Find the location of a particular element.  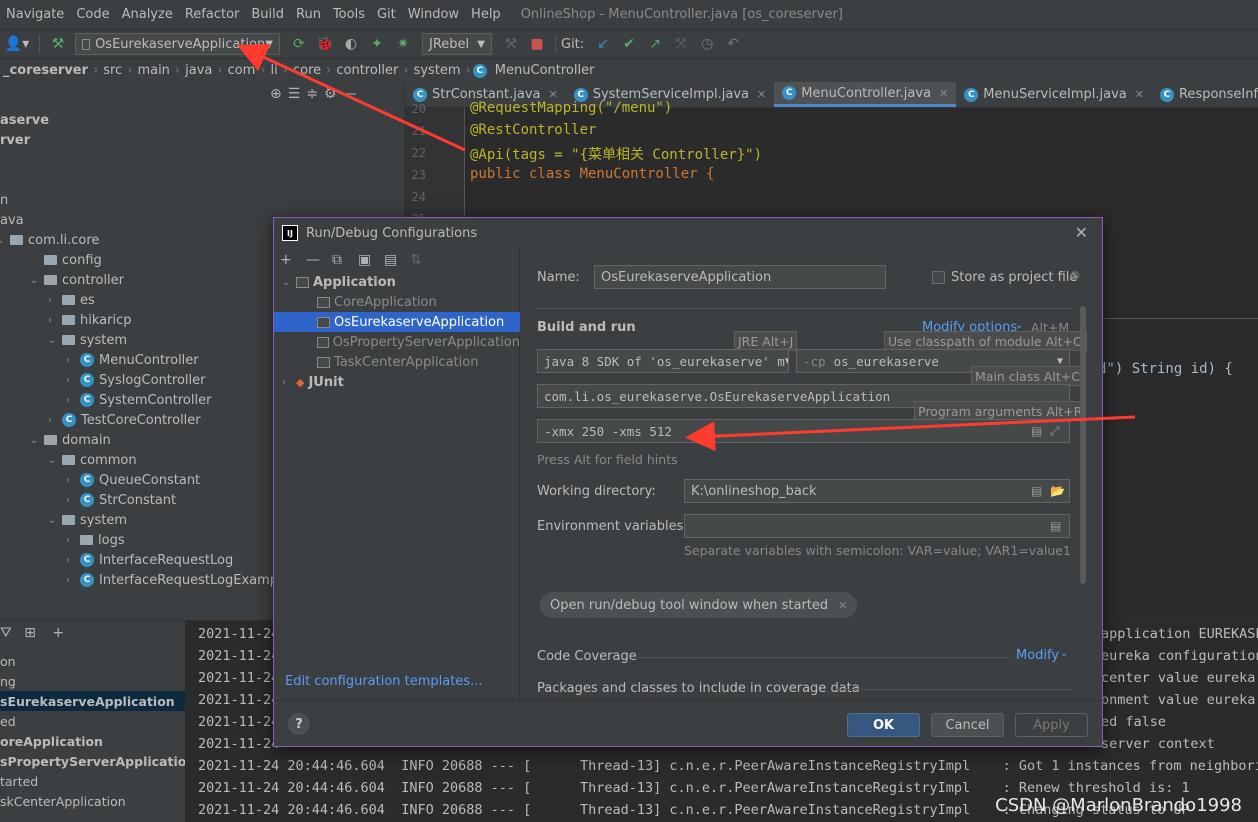

jre-select: java 8 SDK of 'os_eurekaserve' m ▼ is located at coordinates (663, 361).